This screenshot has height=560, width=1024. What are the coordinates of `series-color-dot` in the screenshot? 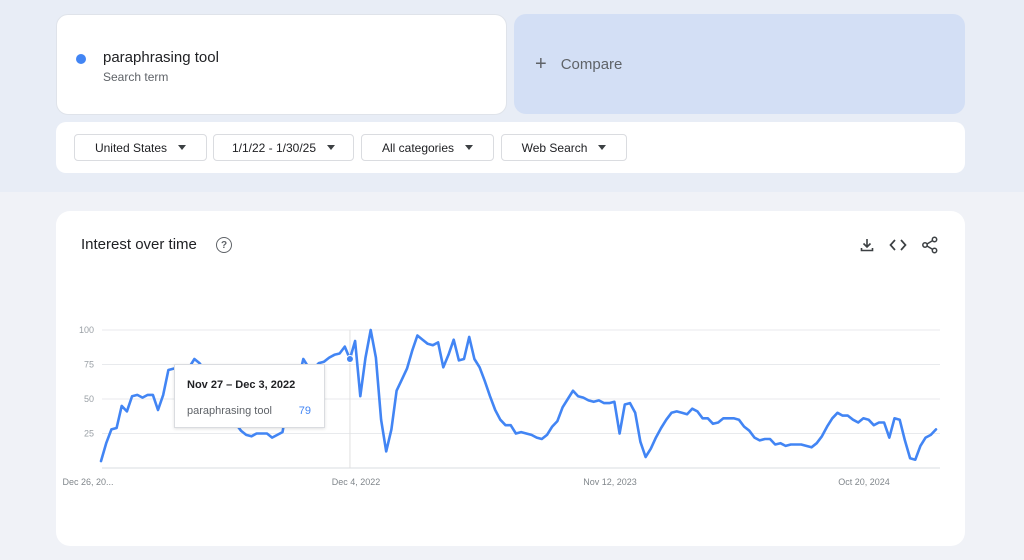 It's located at (81, 59).